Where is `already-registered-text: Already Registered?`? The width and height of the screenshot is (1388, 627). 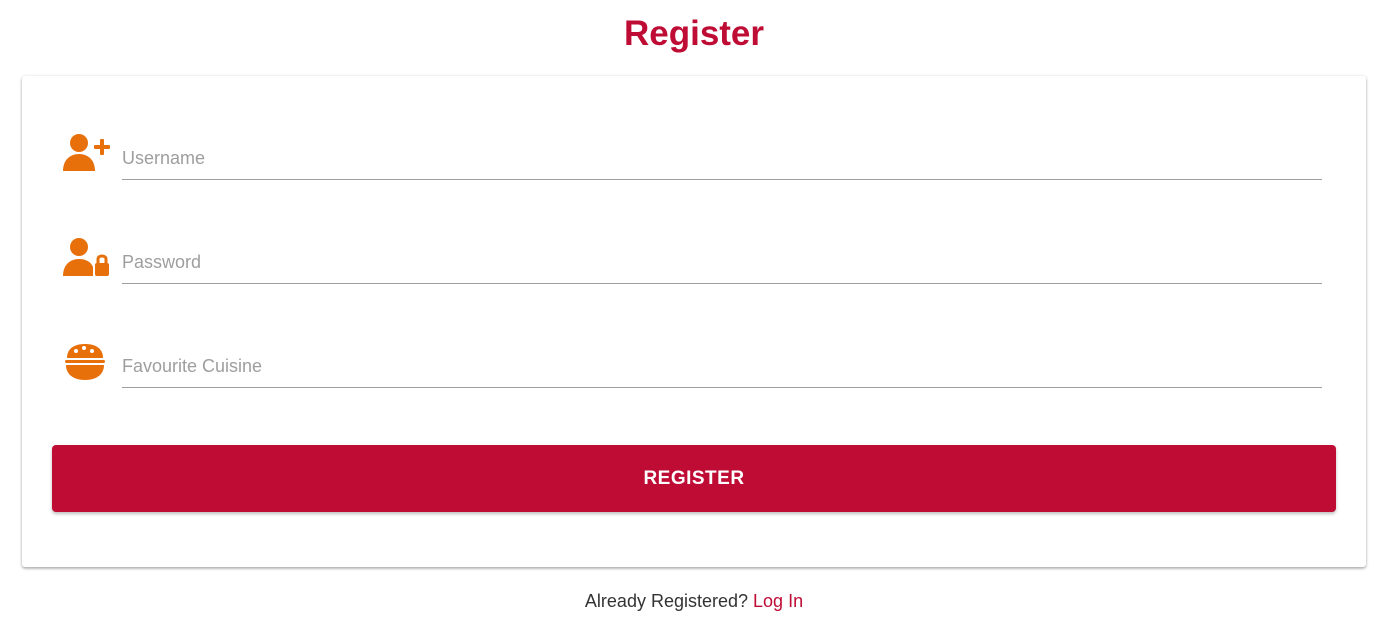 already-registered-text: Already Registered? is located at coordinates (666, 601).